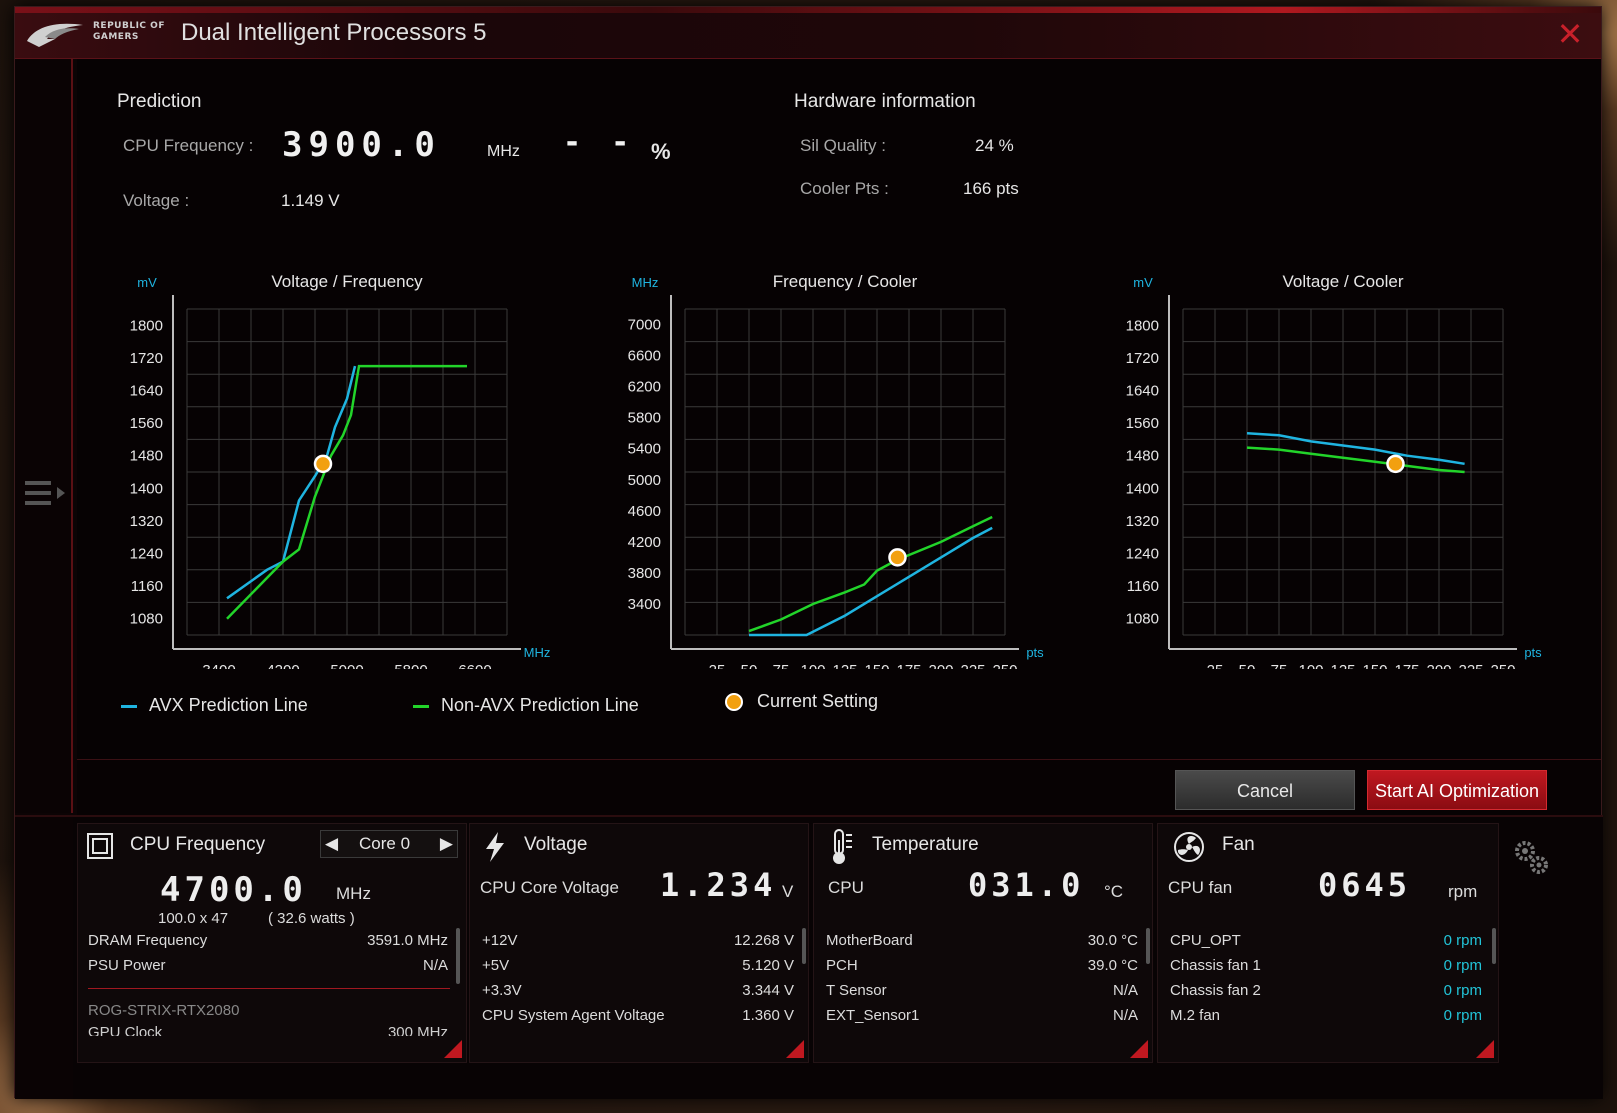 This screenshot has height=1113, width=1617. What do you see at coordinates (1326, 940) in the screenshot?
I see `fan_panel-row: CPU_OPT 0 rpm` at bounding box center [1326, 940].